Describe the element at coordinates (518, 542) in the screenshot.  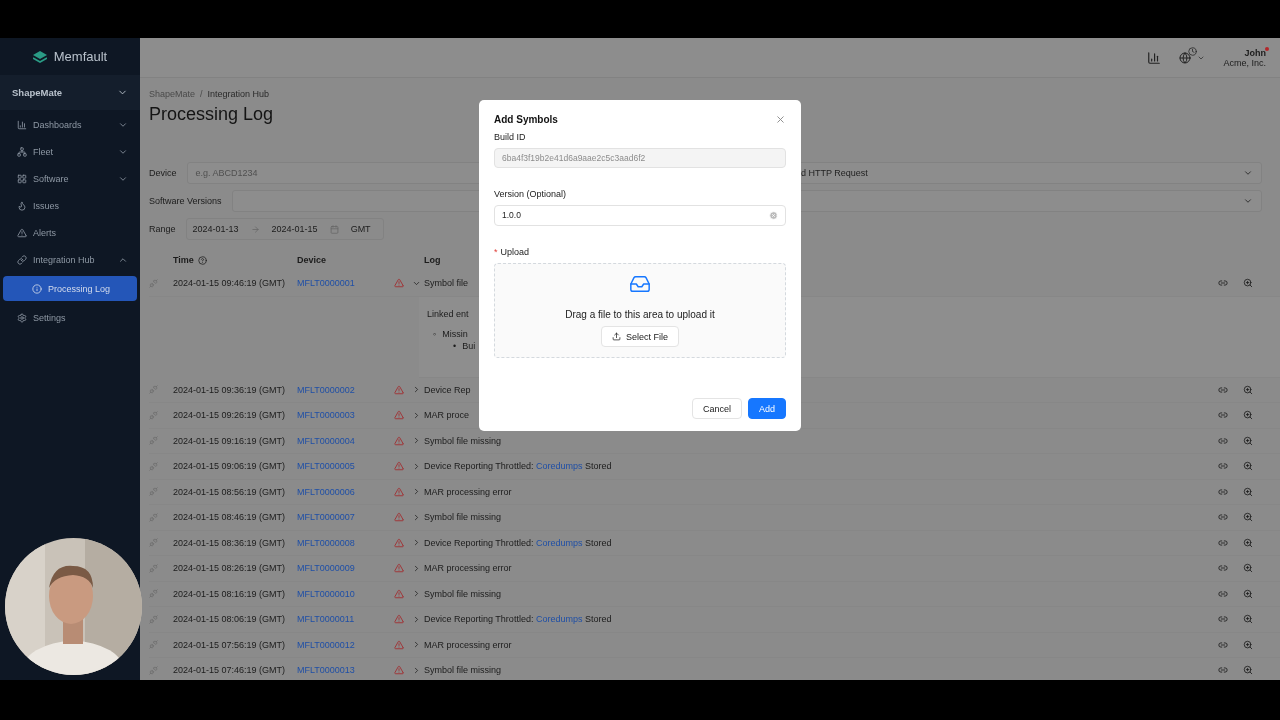
I see `log-text: Device Reporting Throttled: Coredumps Stored` at that location.